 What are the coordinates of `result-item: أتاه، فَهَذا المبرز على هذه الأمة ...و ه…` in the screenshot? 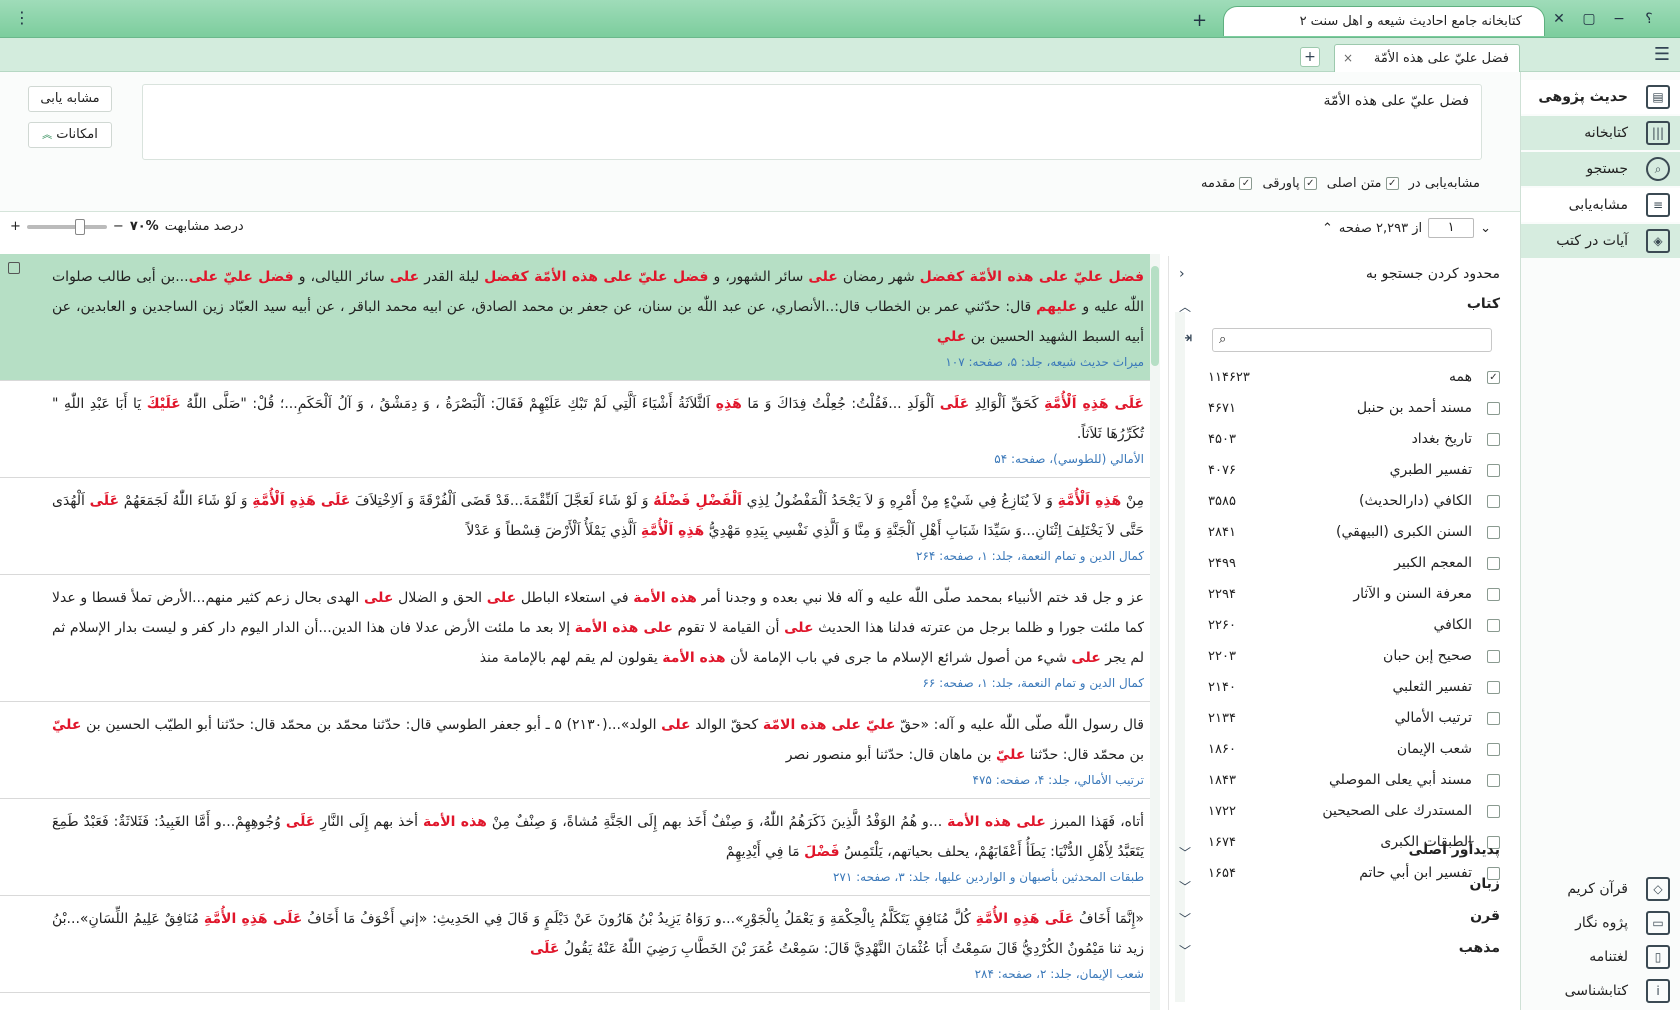 It's located at (580, 847).